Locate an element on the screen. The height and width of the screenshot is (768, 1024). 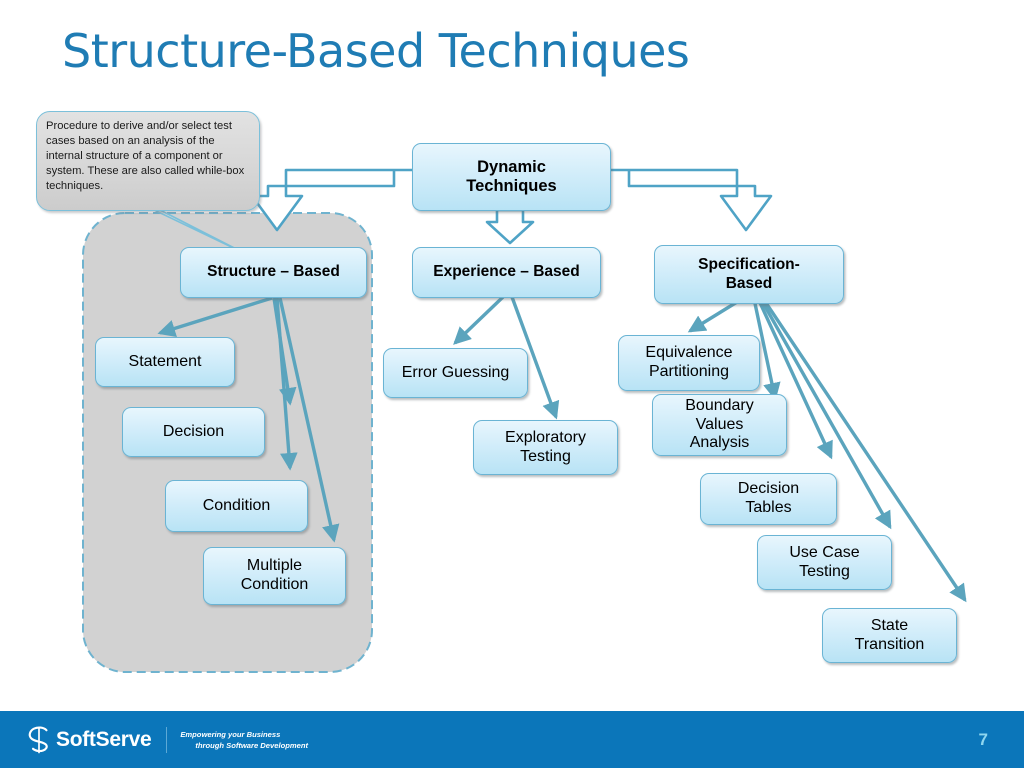
block-arrow-to-experience is located at coordinates (510, 226).